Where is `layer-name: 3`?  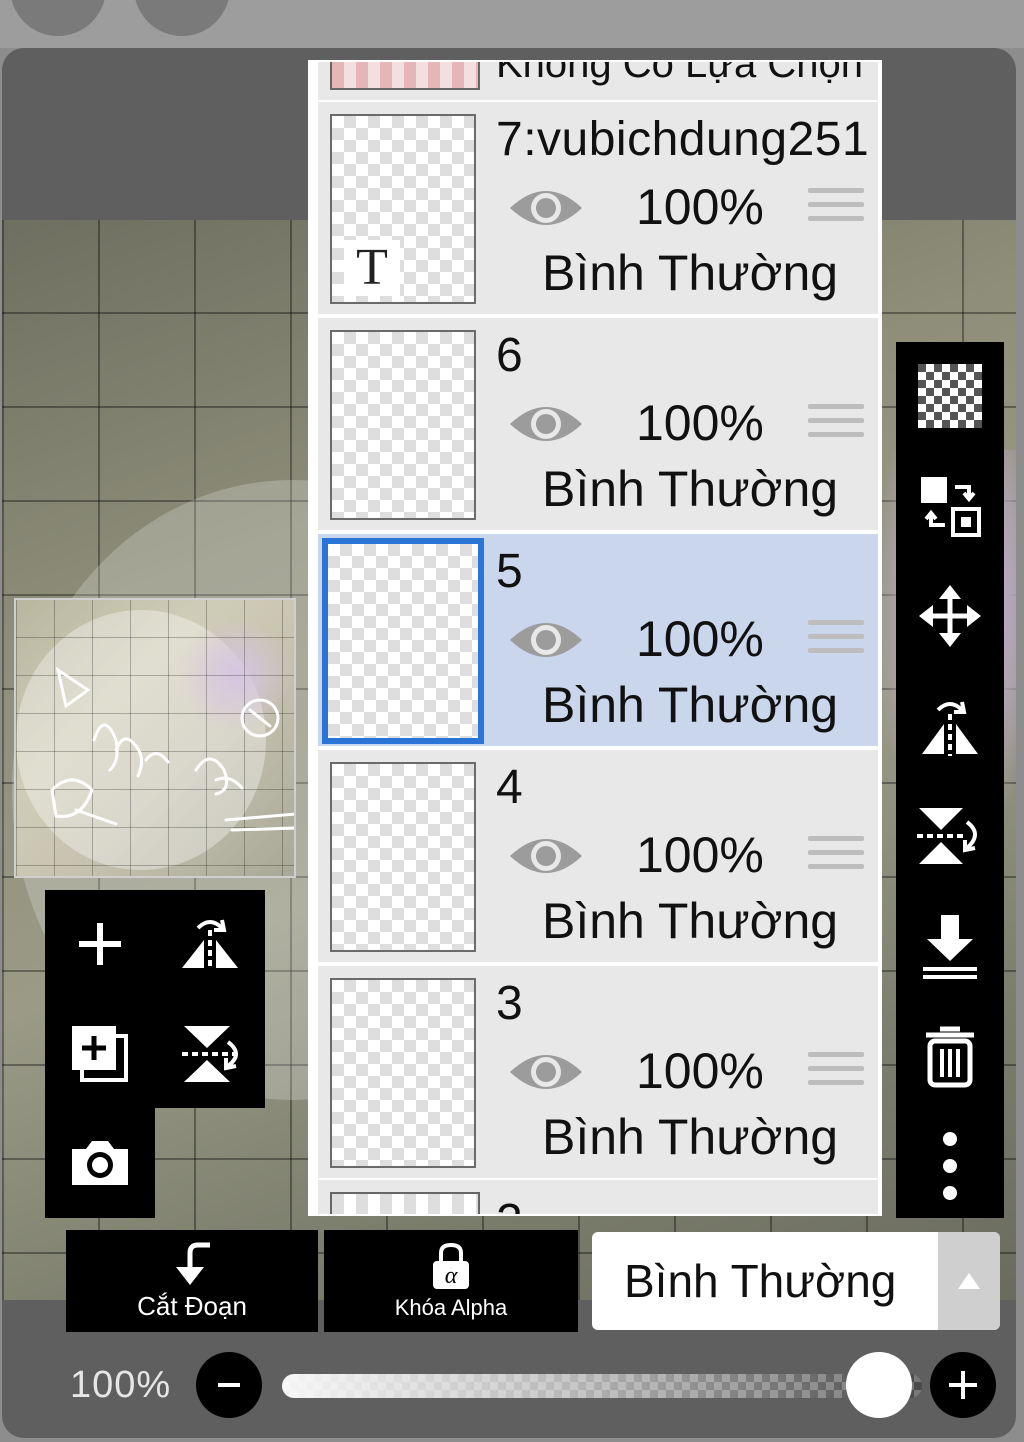
layer-name: 3 is located at coordinates (510, 1003).